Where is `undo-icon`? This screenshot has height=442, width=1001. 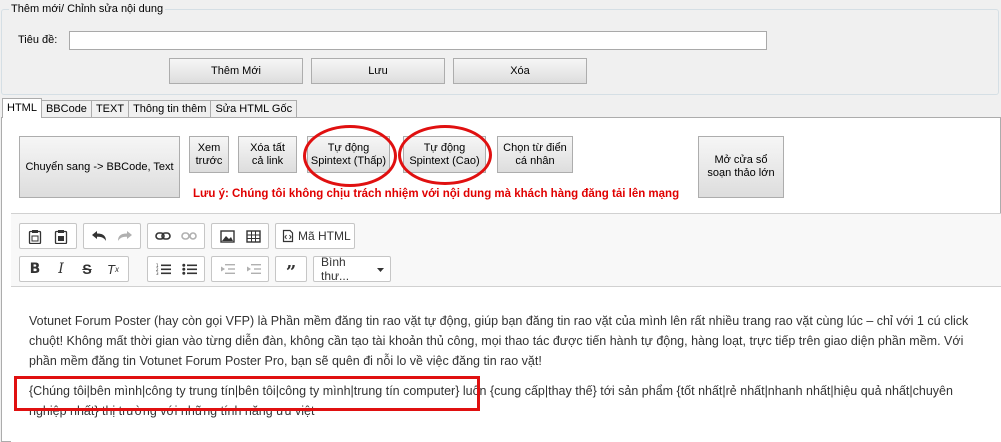
undo-icon is located at coordinates (99, 236).